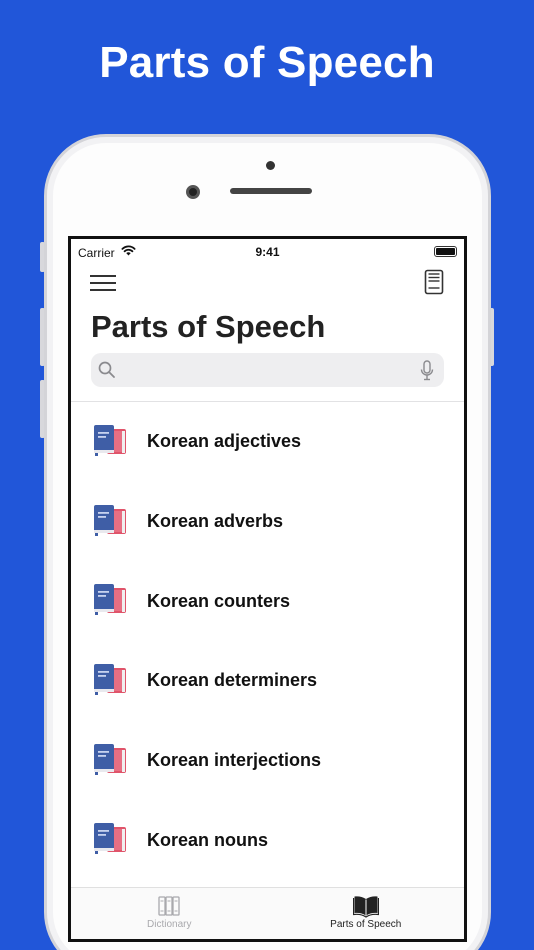  Describe the element at coordinates (219, 600) in the screenshot. I see `list-item-label: Korean counters` at that location.